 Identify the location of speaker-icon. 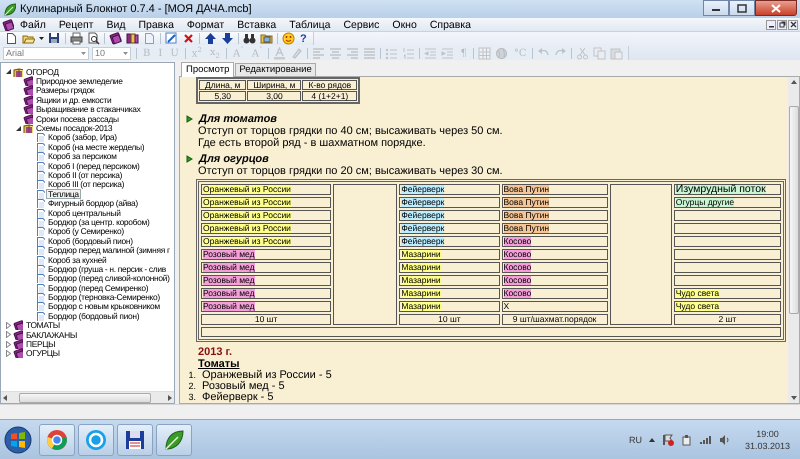
(724, 440).